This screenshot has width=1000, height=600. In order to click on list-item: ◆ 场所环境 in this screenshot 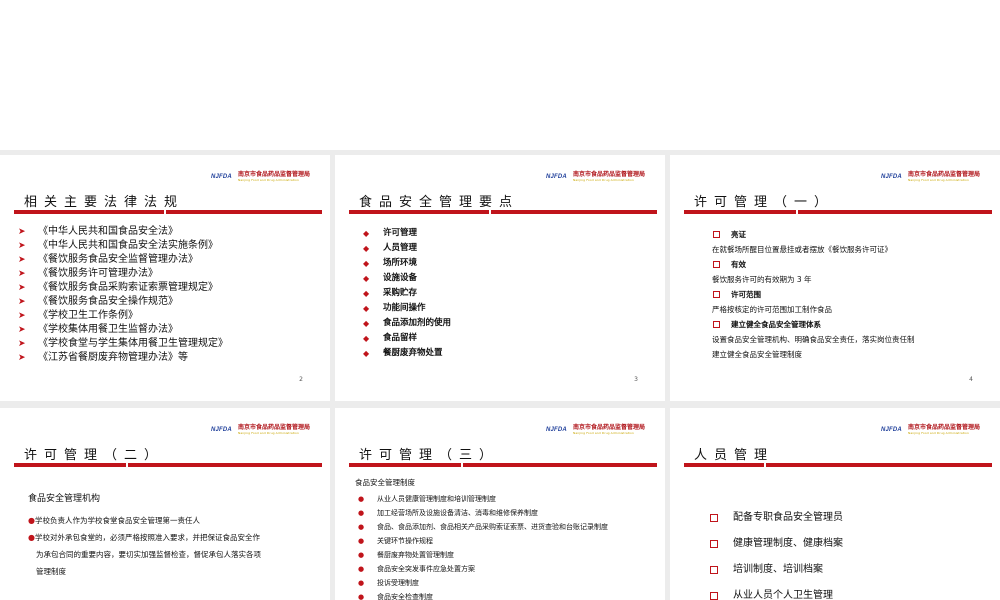, I will do `click(407, 263)`.